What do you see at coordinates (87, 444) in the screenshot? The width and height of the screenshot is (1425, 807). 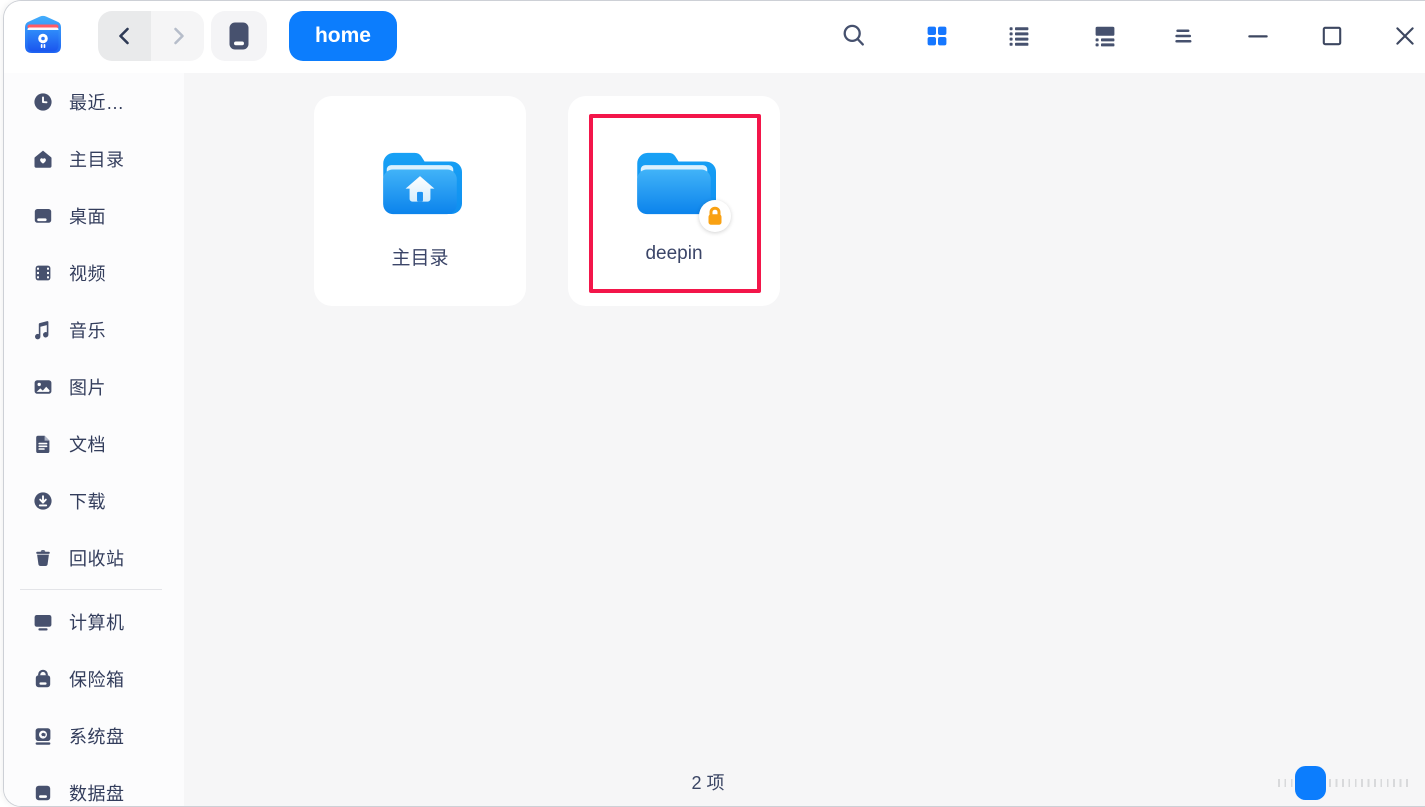 I see `sidebar-item-label: 文档` at bounding box center [87, 444].